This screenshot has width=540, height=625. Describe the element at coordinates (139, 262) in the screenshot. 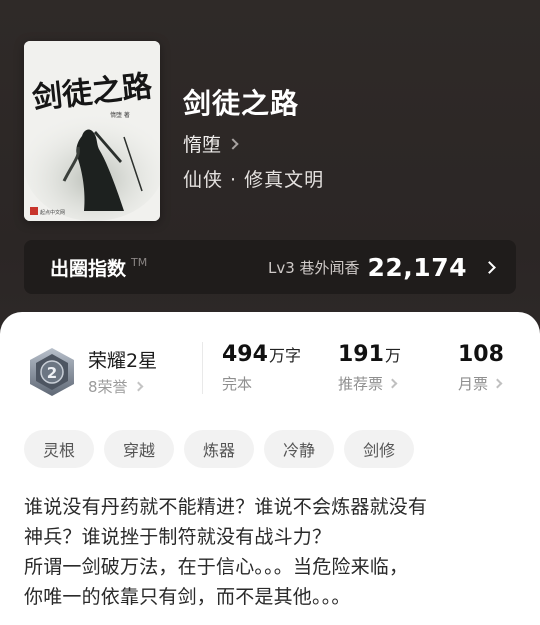

I see `trademark-mark: TM` at that location.